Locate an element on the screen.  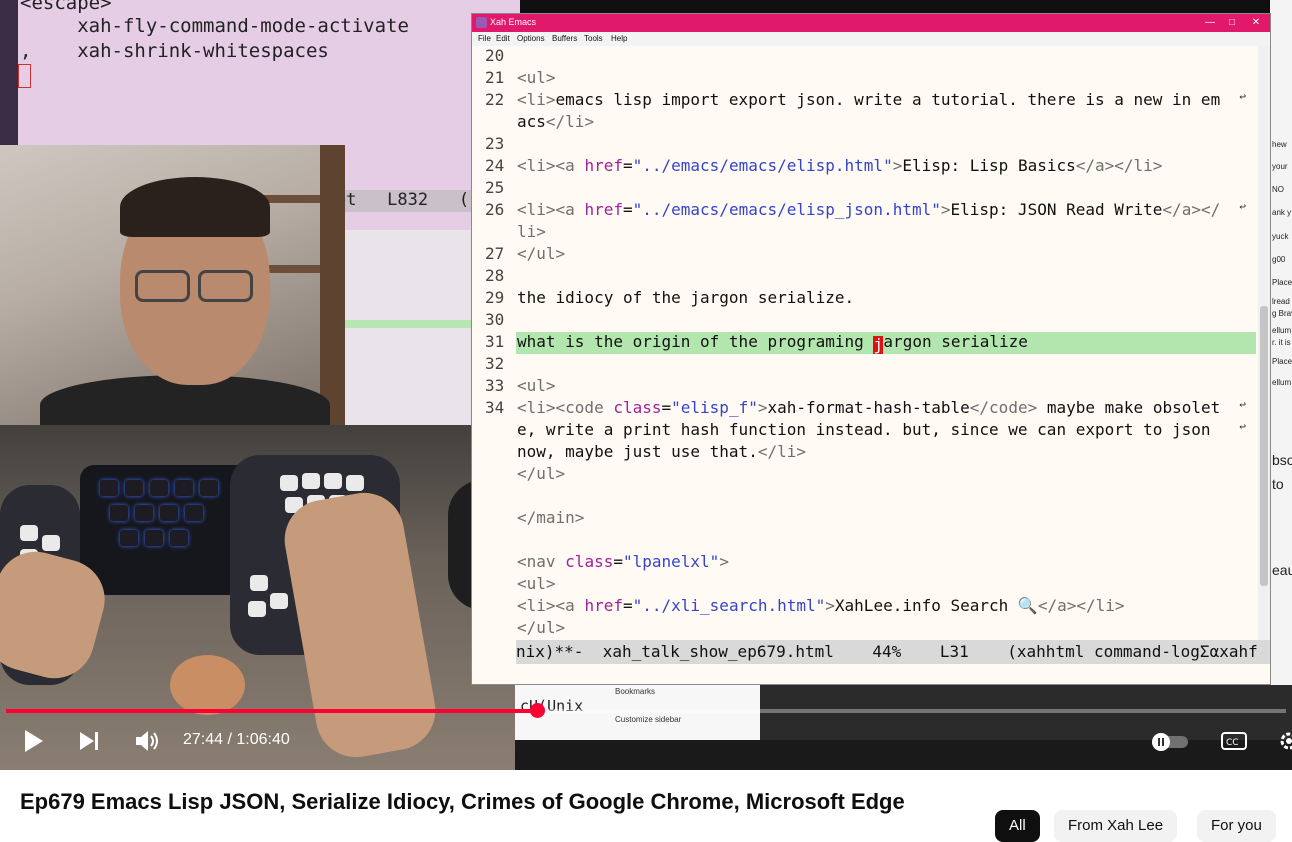
bg-bookmarks-label: Bookmarks is located at coordinates (635, 691).